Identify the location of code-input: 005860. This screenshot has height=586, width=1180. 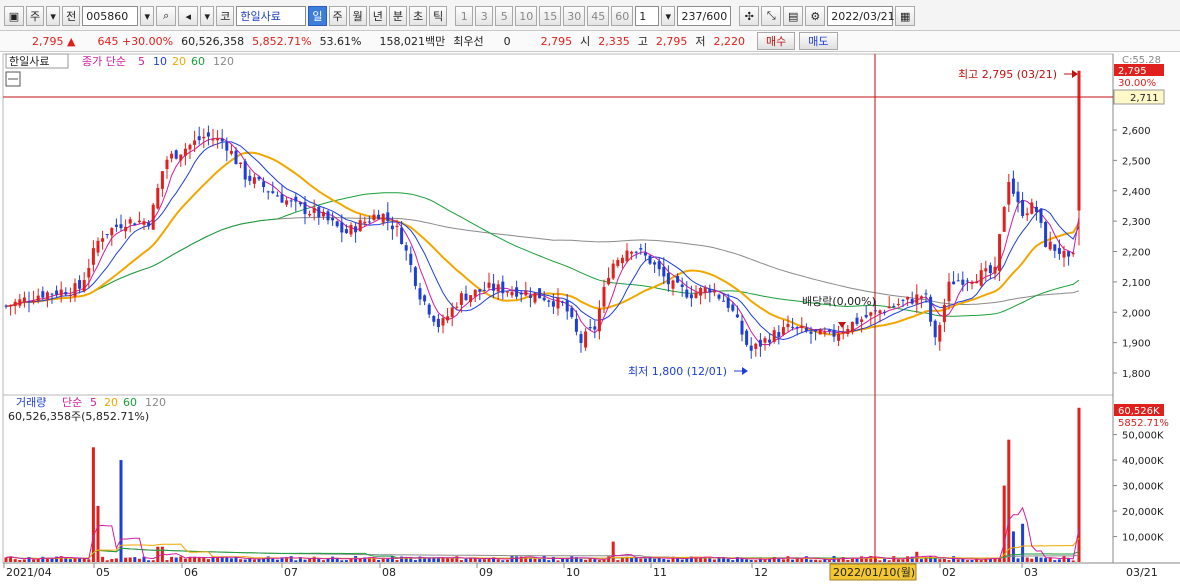
(110, 16).